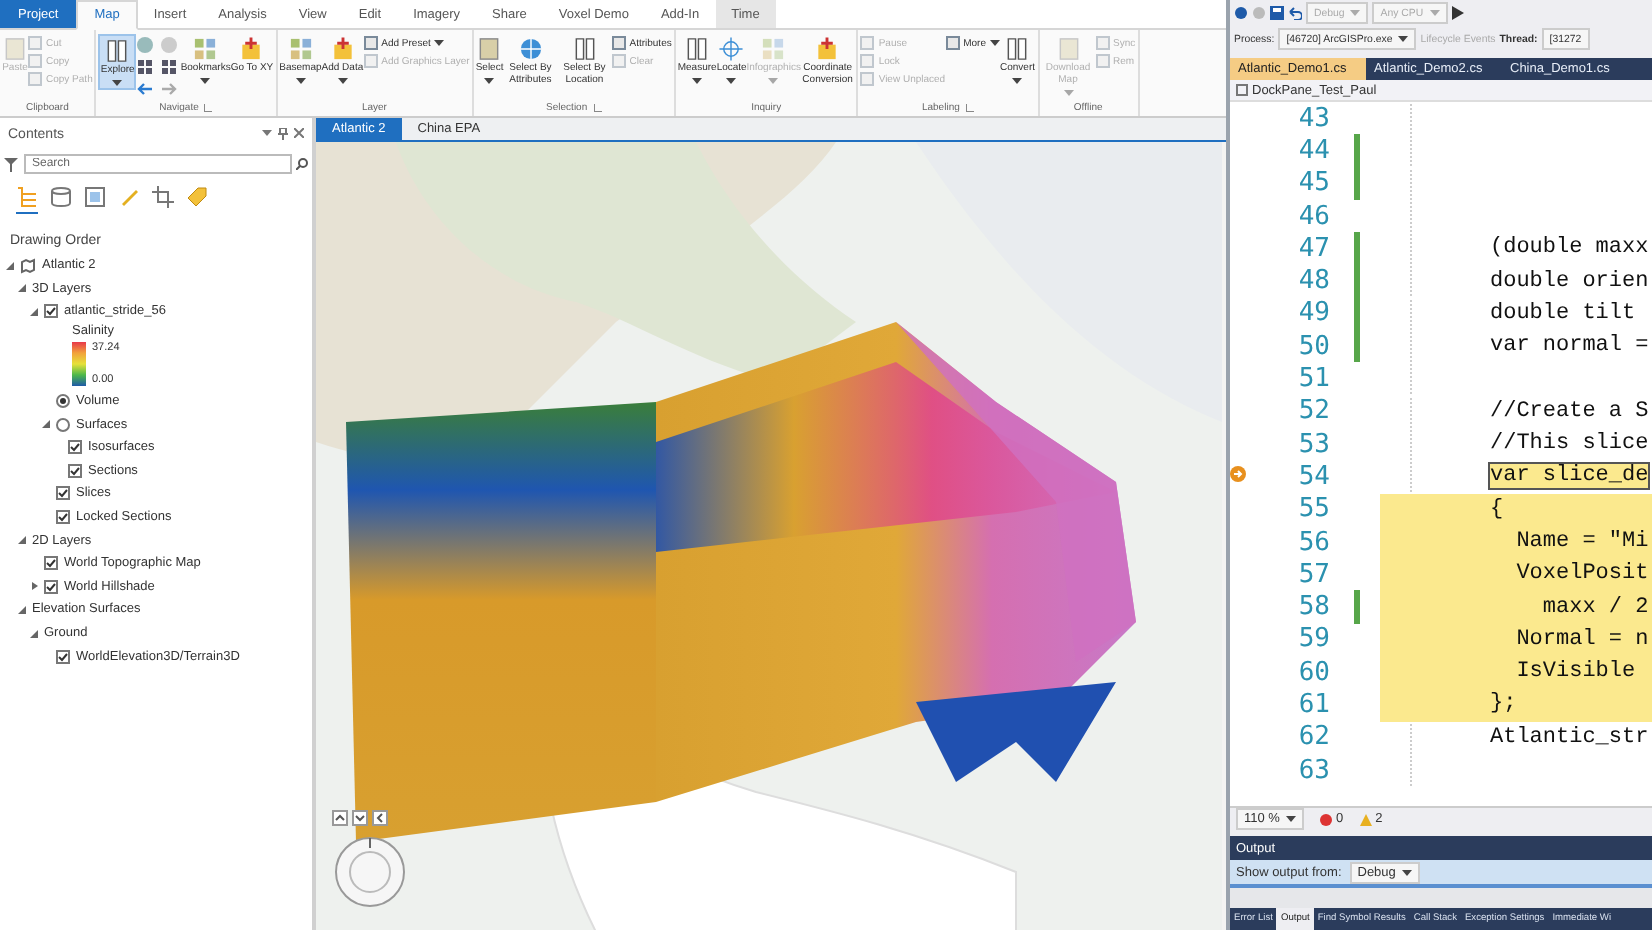  I want to click on search-icon, so click(302, 164).